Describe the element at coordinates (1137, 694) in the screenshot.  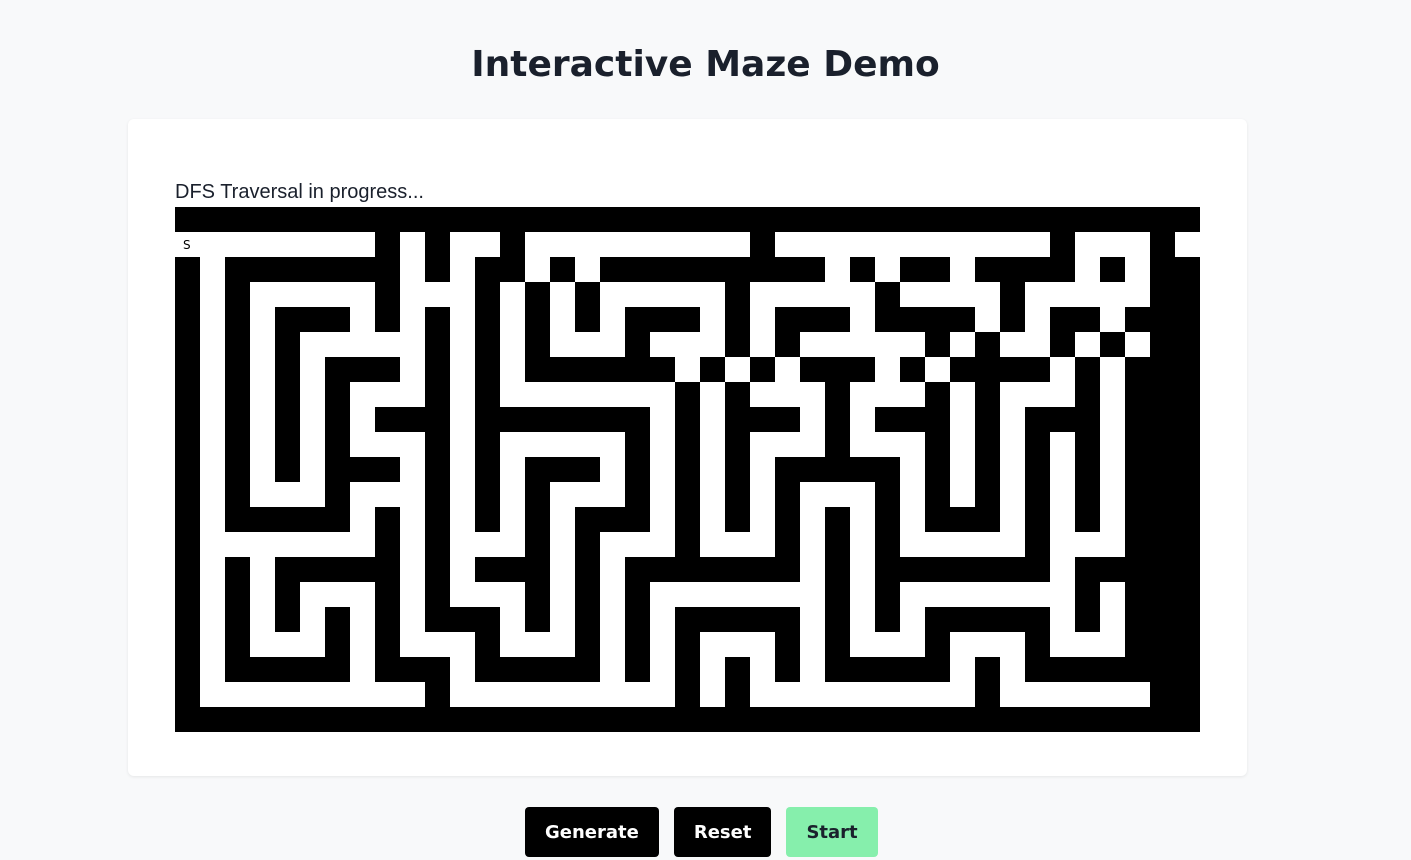
I see `maze-end-cell` at that location.